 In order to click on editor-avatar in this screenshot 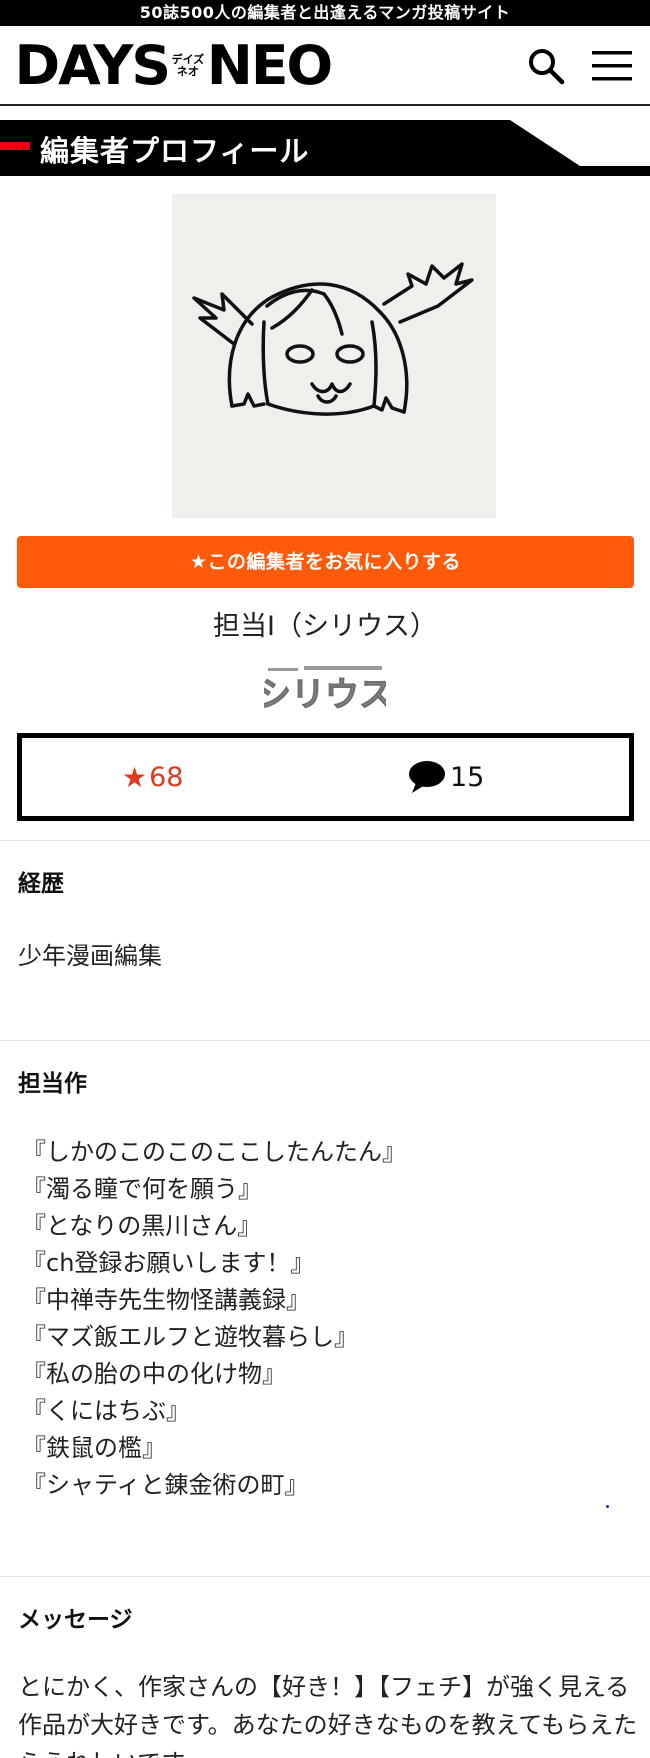, I will do `click(334, 356)`.